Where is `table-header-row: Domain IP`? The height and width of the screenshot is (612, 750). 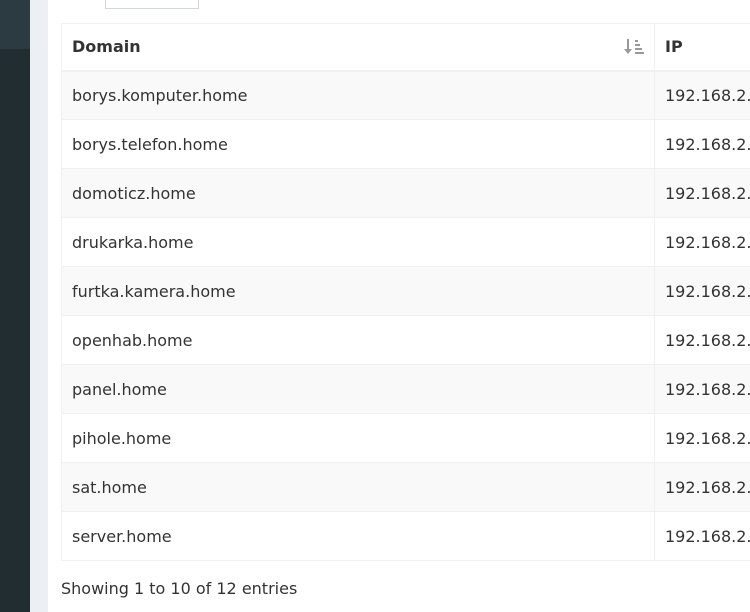
table-header-row: Domain IP is located at coordinates (405, 47).